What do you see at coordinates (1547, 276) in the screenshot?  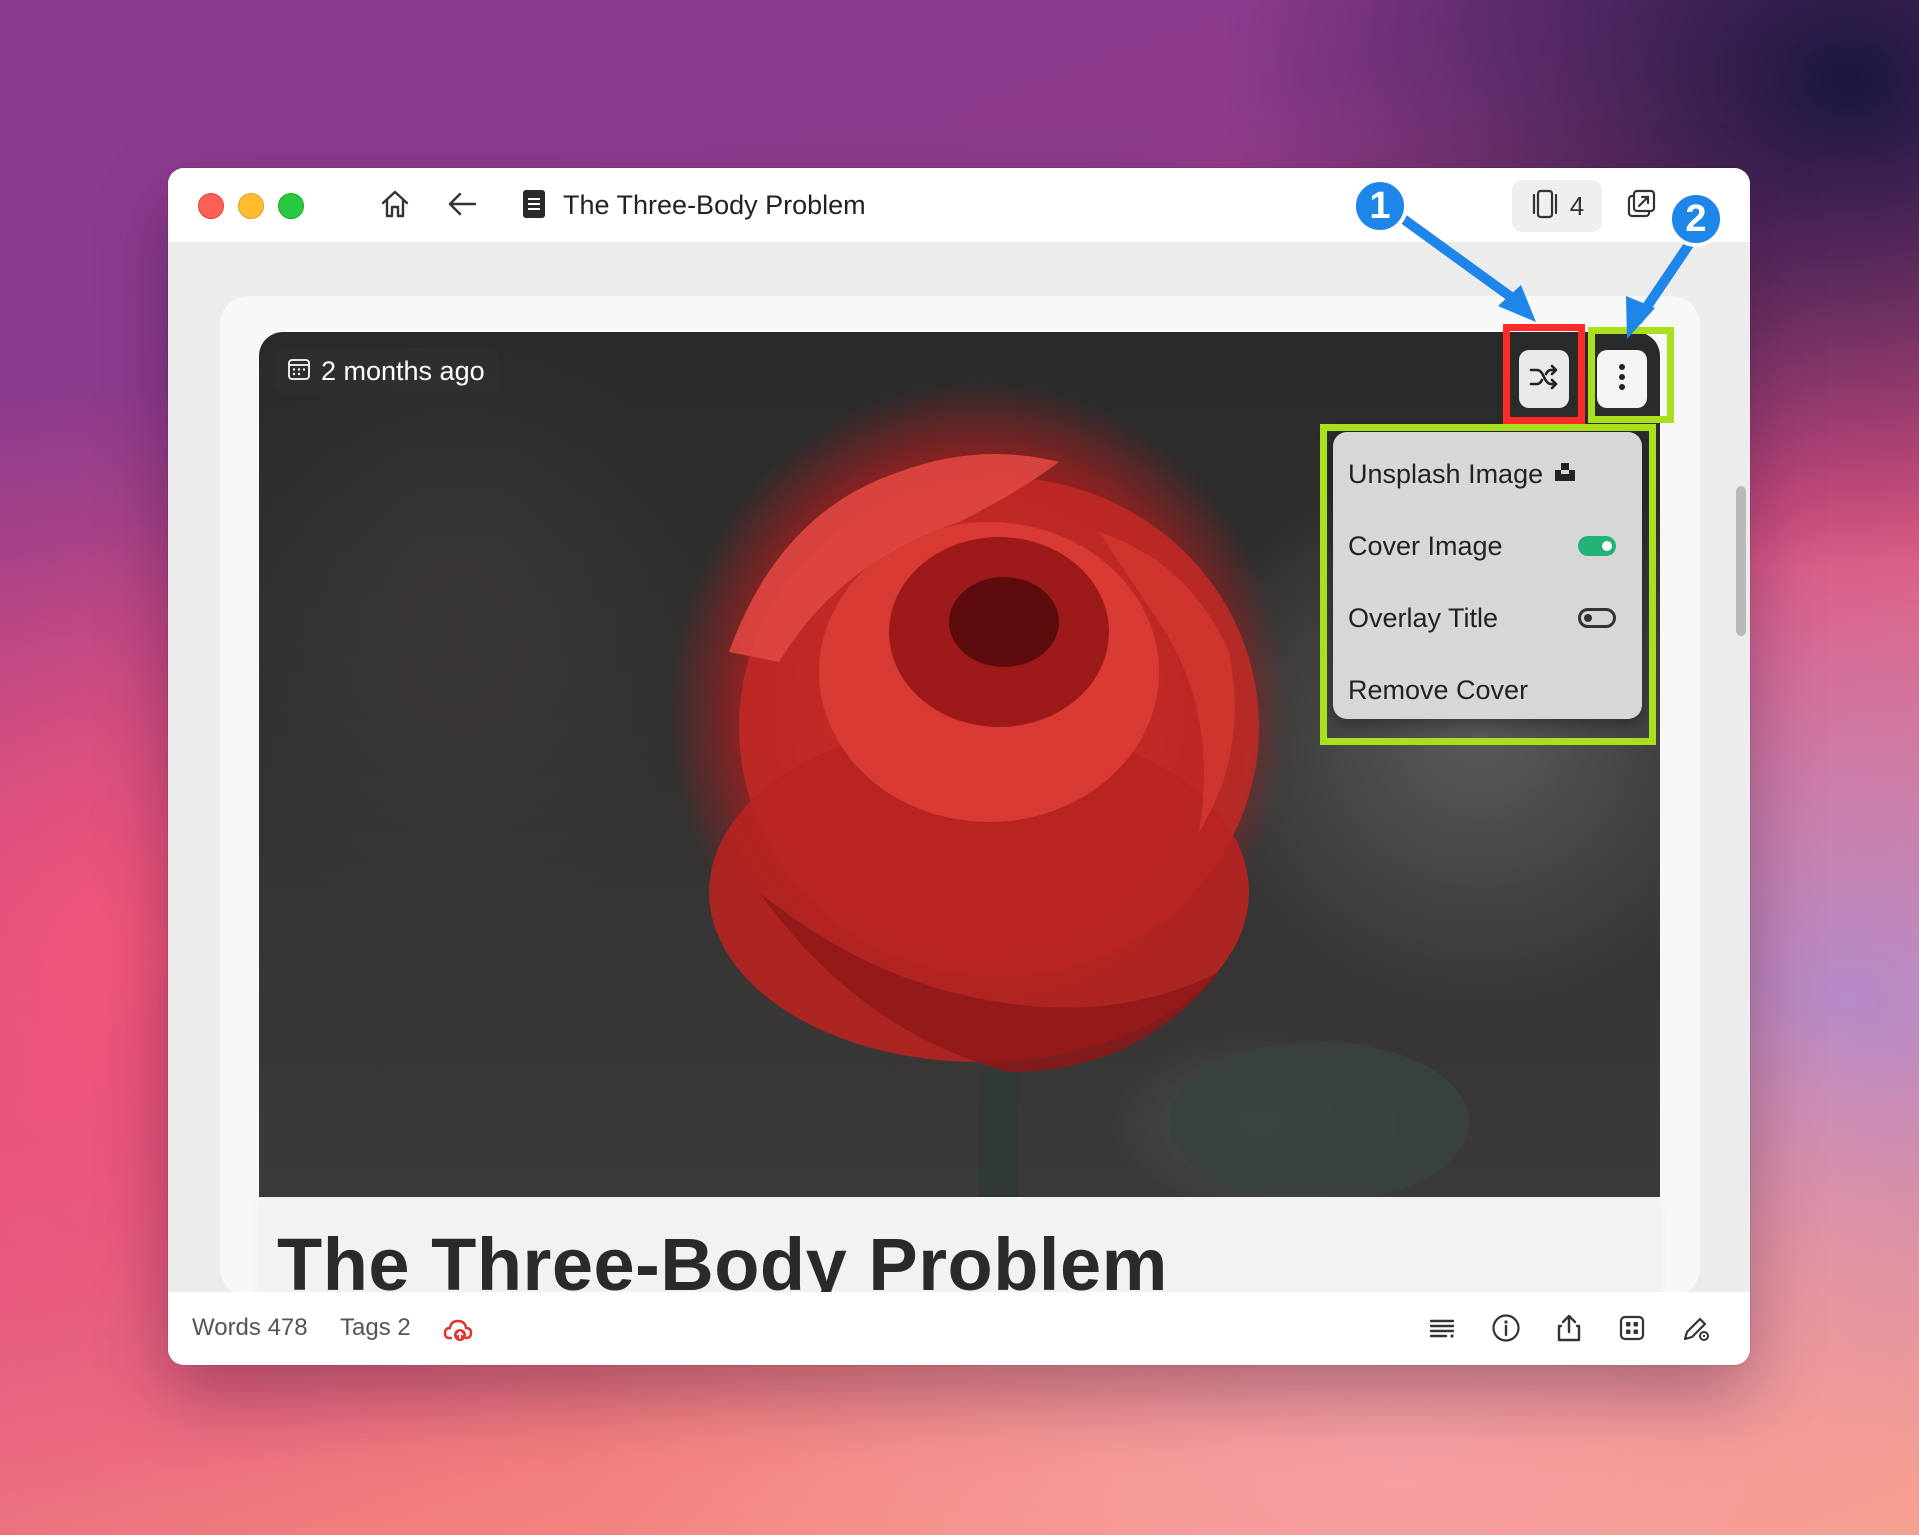 I see `annotation-arrows` at bounding box center [1547, 276].